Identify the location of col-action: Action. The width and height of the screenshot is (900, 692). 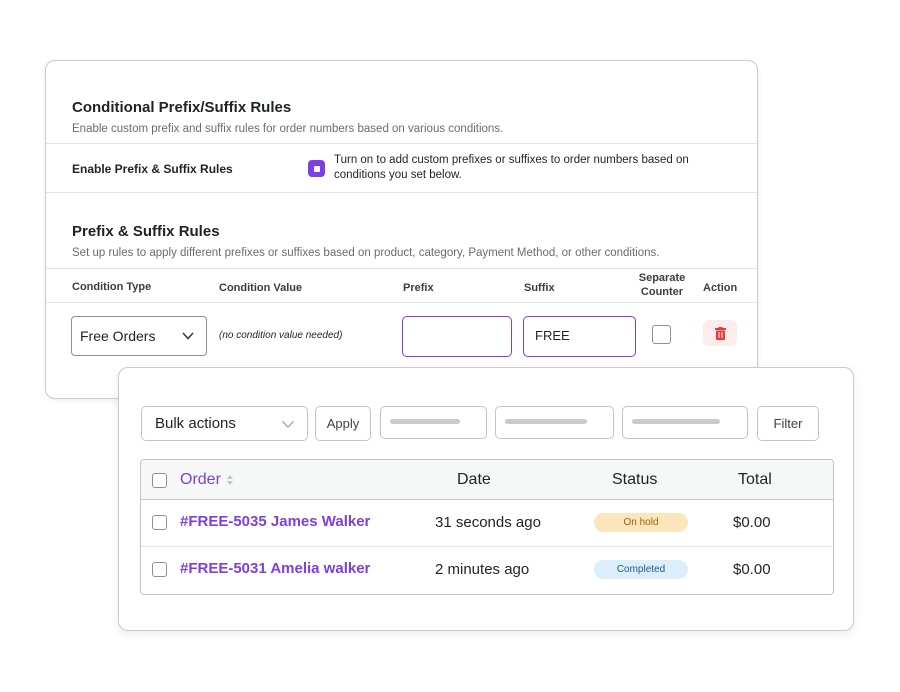
(720, 288).